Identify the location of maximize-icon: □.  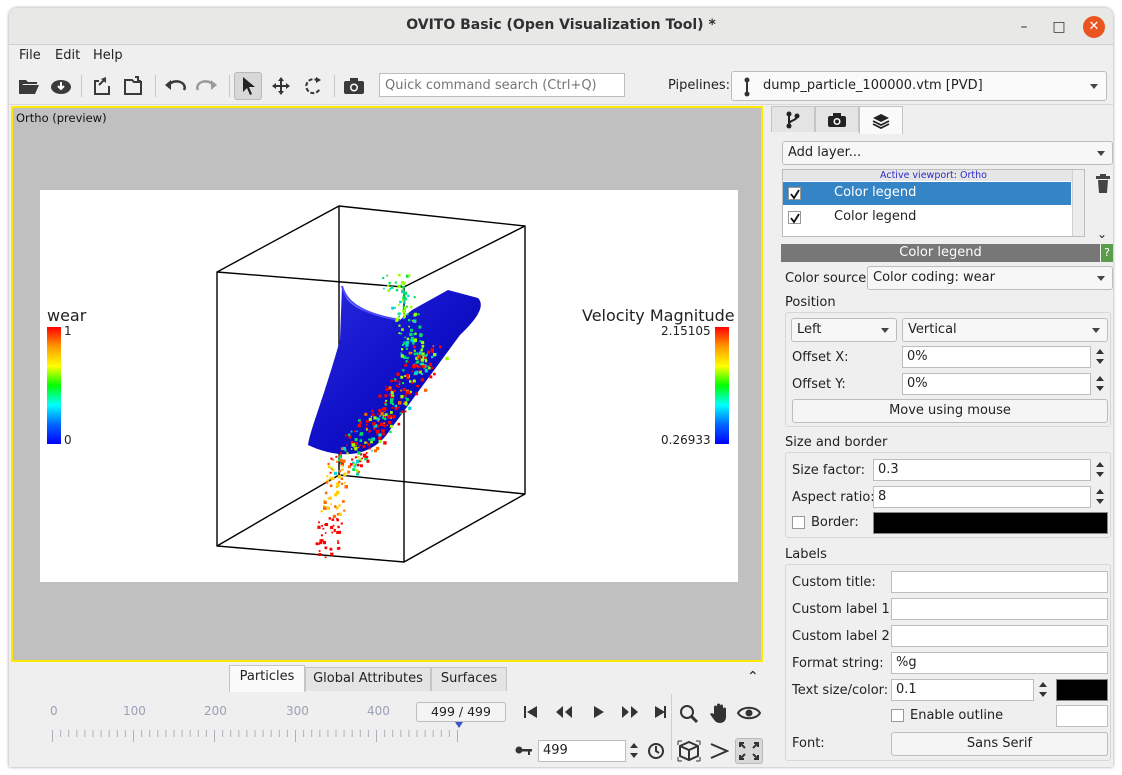
(1059, 27).